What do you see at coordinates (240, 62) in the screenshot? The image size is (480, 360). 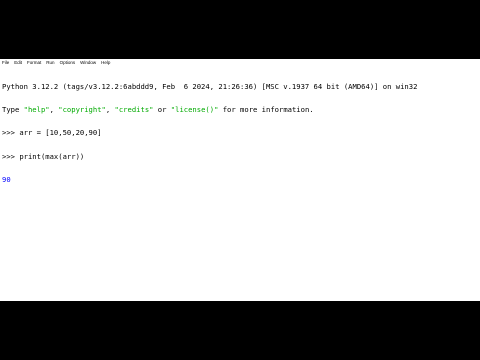 I see `menu-bar: File Edit Format Run Options Window Help` at bounding box center [240, 62].